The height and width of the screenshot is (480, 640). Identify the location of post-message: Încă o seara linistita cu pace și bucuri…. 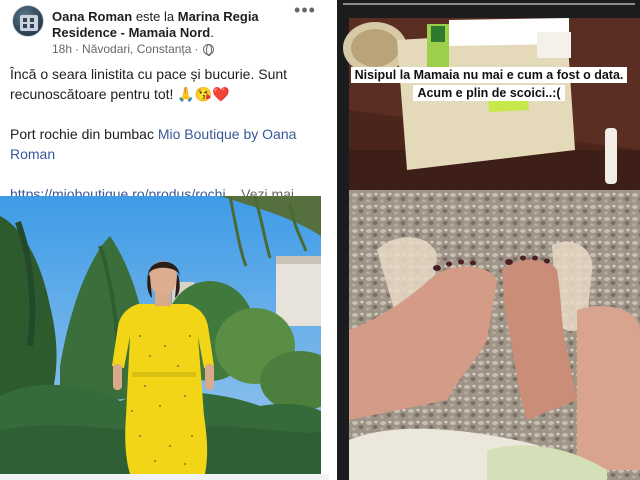
(149, 84).